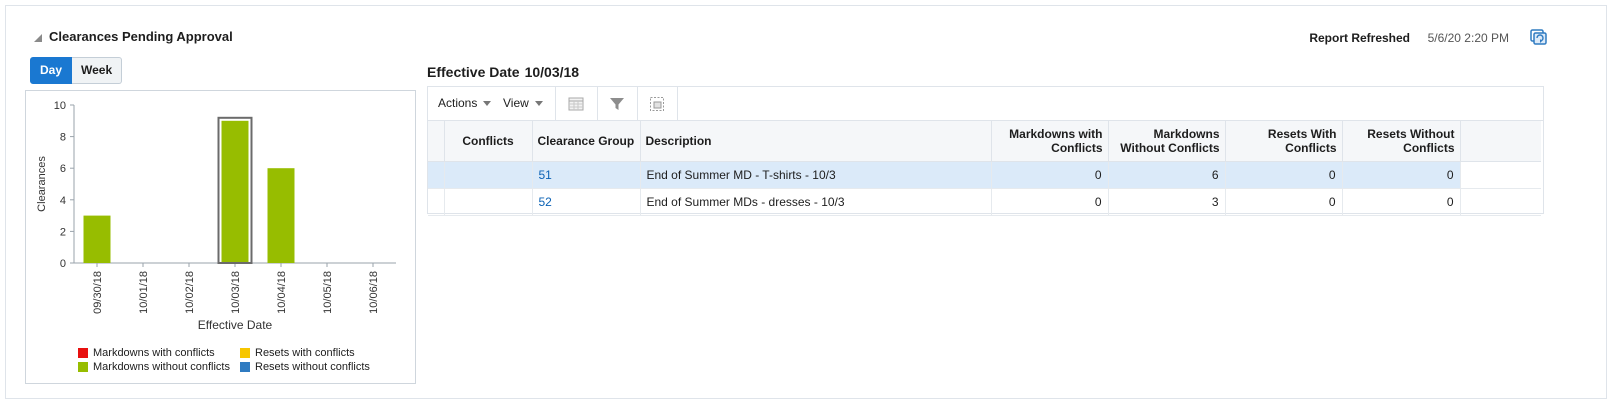  Describe the element at coordinates (538, 103) in the screenshot. I see `view-caret-icon` at that location.